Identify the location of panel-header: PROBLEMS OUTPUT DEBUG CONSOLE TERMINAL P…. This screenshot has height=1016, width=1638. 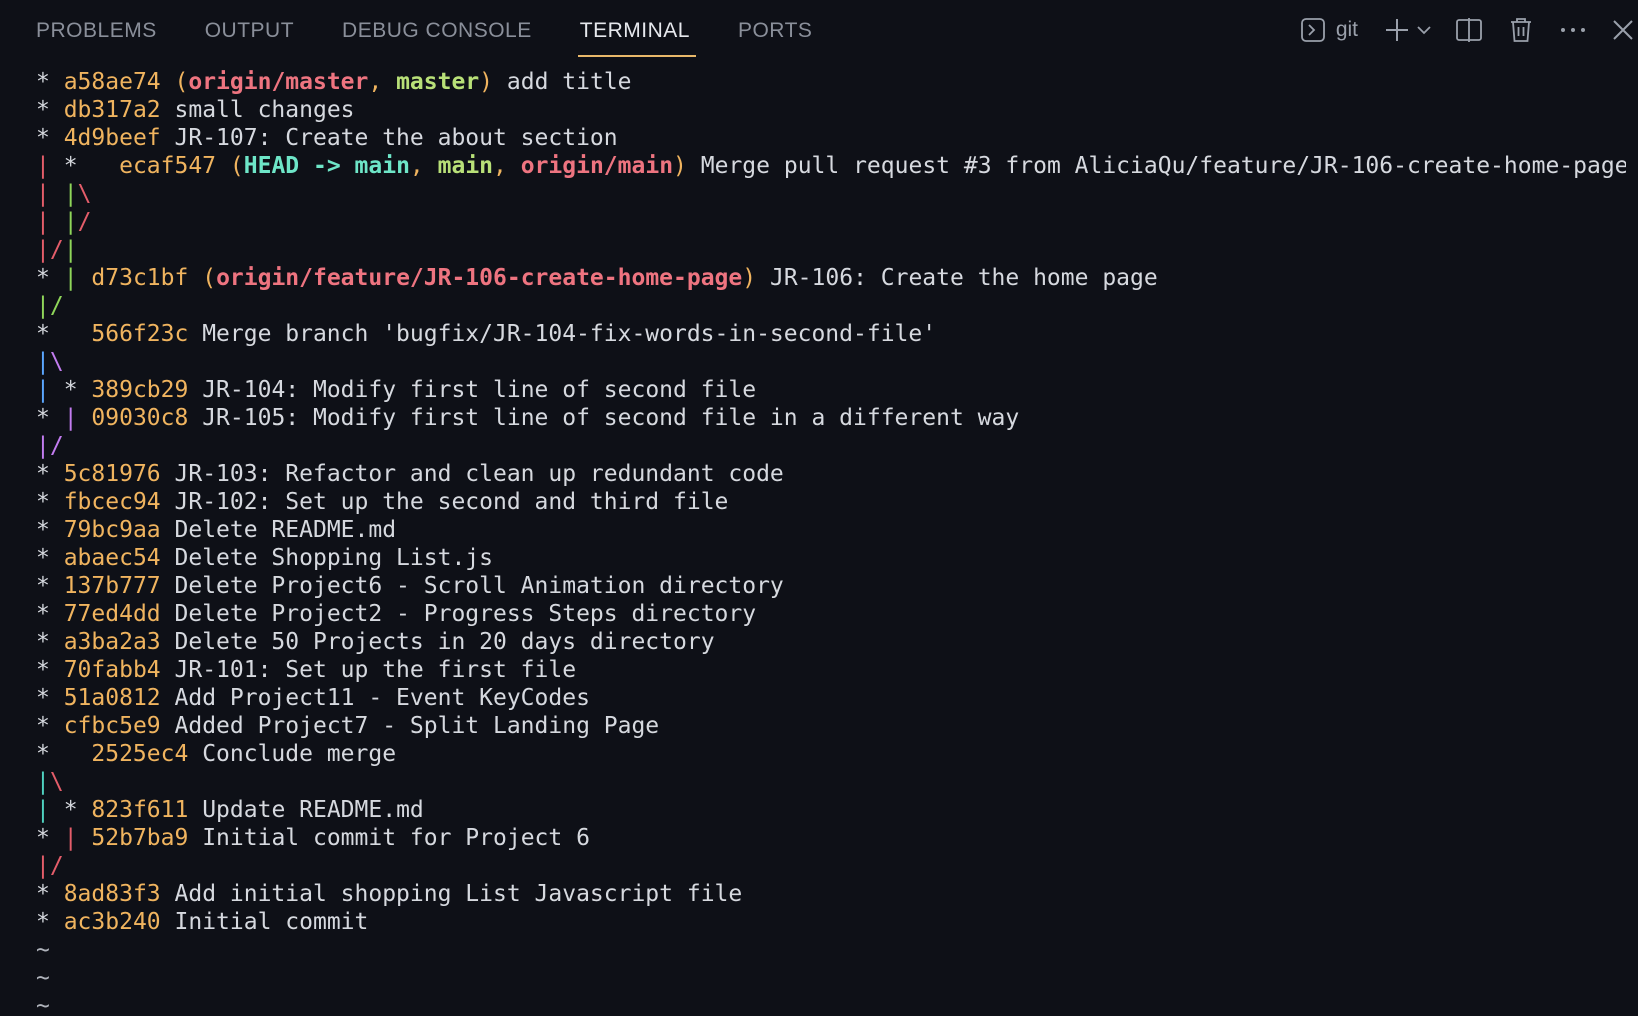
(819, 30).